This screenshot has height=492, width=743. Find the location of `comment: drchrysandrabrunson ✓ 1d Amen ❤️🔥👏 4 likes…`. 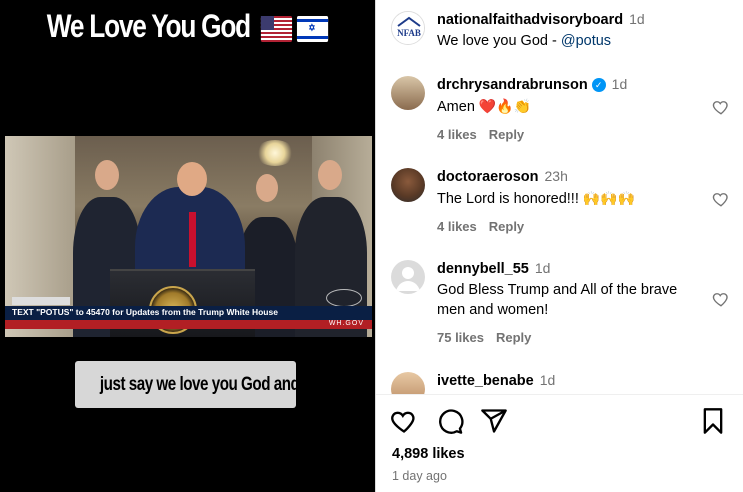

comment: drchrysandrabrunson ✓ 1d Amen ❤️🔥👏 4 likes… is located at coordinates (563, 111).